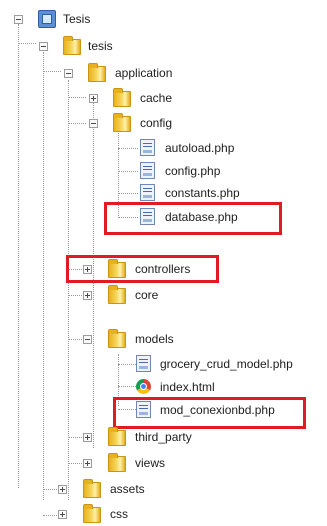 The height and width of the screenshot is (526, 327). I want to click on tree-node-label: tesis, so click(100, 46).